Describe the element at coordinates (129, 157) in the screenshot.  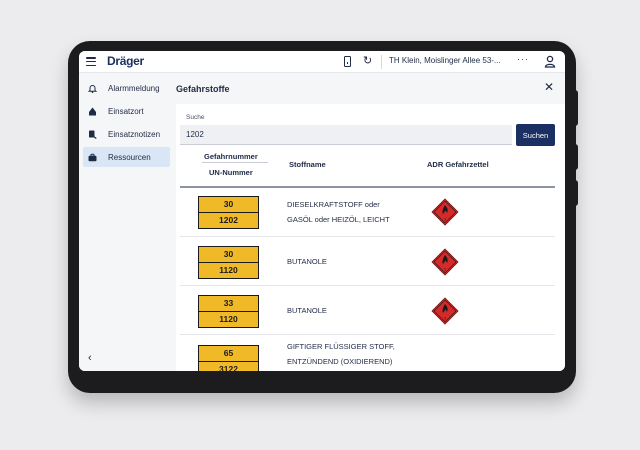
I see `sidebar-item-label: Ressourcen` at that location.